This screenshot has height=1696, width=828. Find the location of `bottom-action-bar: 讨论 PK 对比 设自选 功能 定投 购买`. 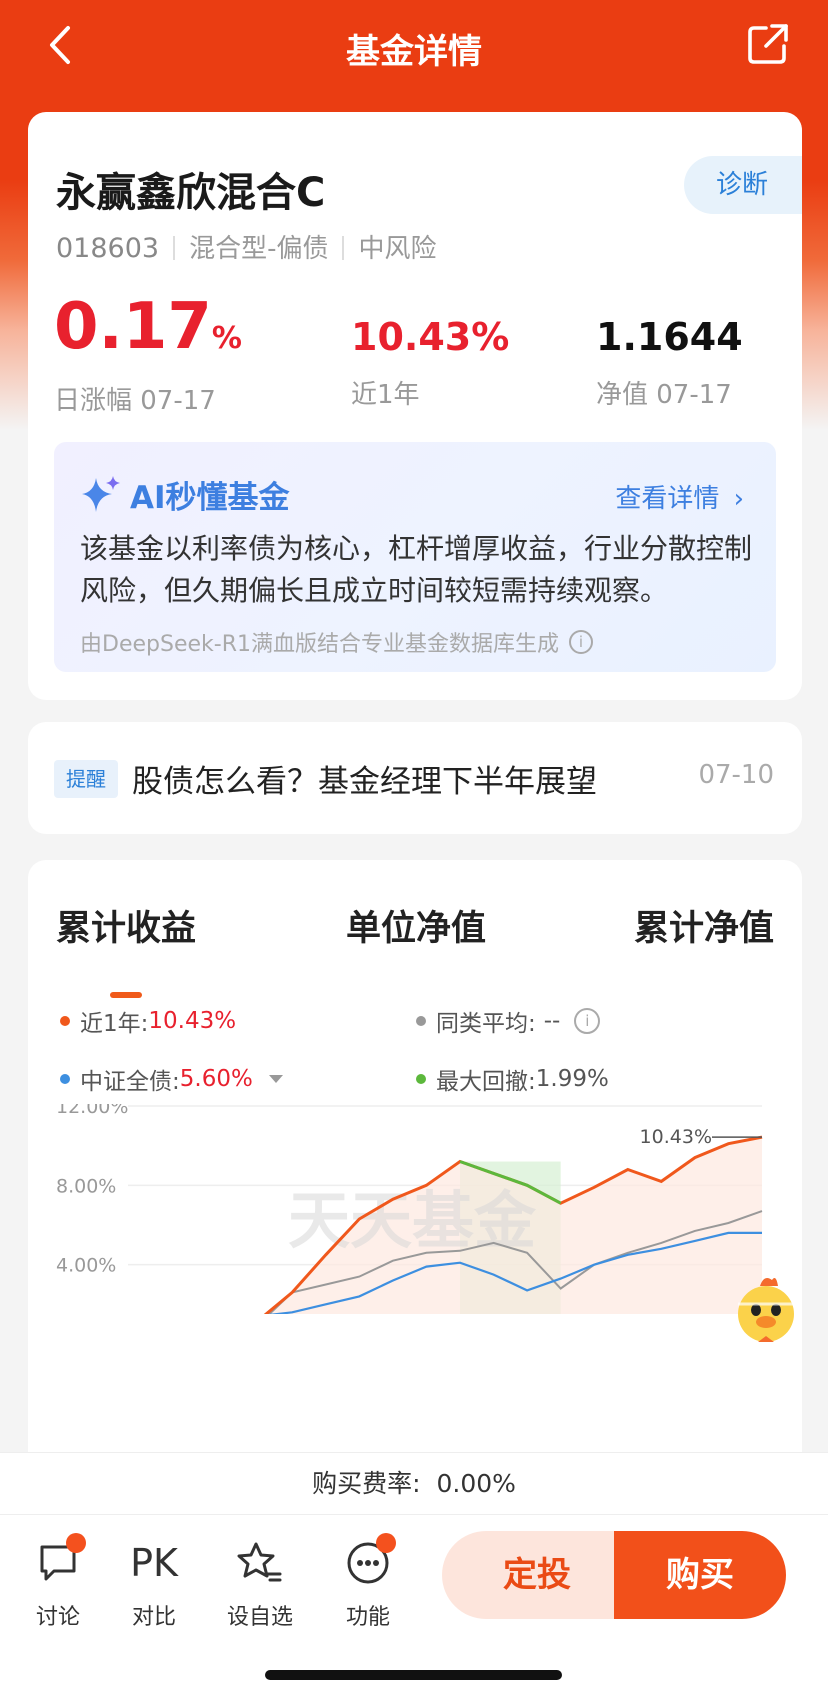

bottom-action-bar: 讨论 PK 对比 设自选 功能 定投 购买 is located at coordinates (414, 1605).